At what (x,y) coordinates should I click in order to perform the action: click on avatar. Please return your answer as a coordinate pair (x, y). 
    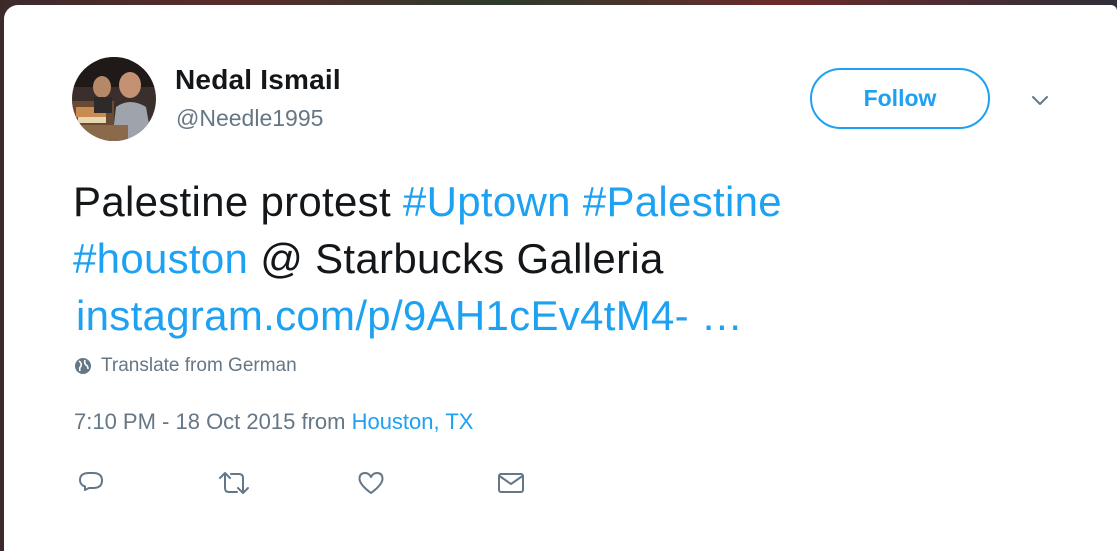
    Looking at the image, I should click on (114, 99).